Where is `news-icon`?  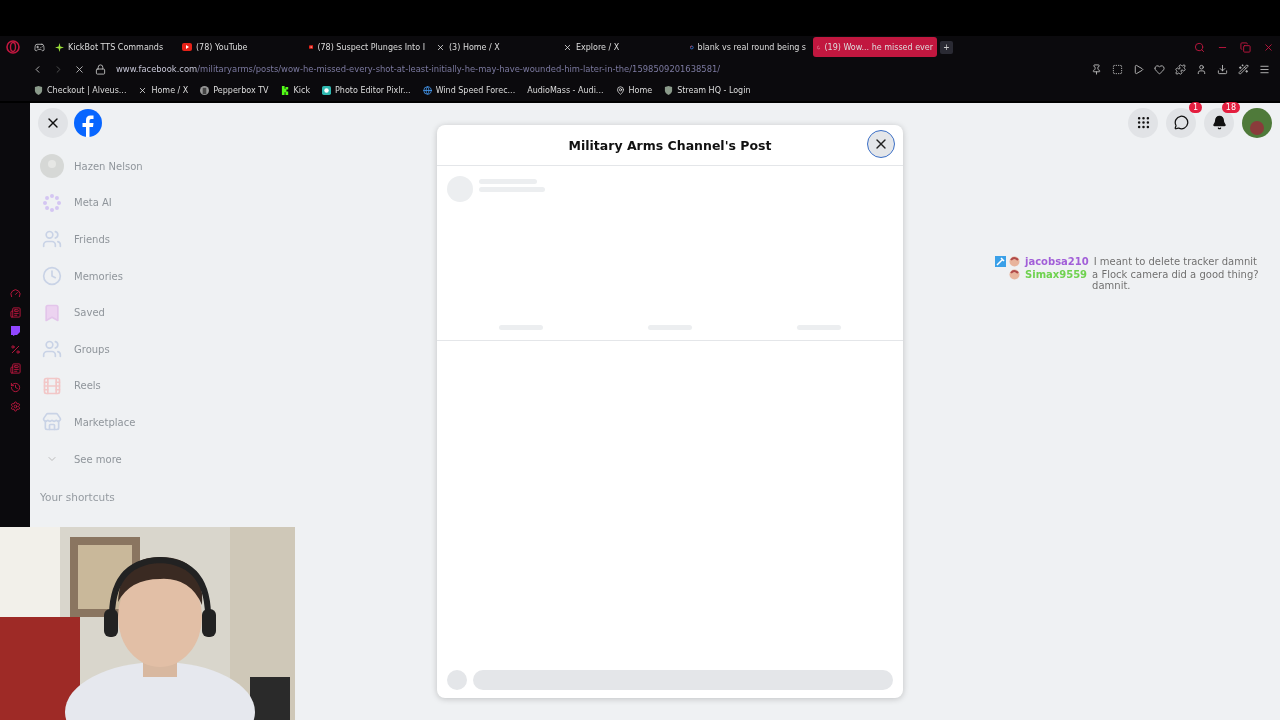
news-icon is located at coordinates (15, 312).